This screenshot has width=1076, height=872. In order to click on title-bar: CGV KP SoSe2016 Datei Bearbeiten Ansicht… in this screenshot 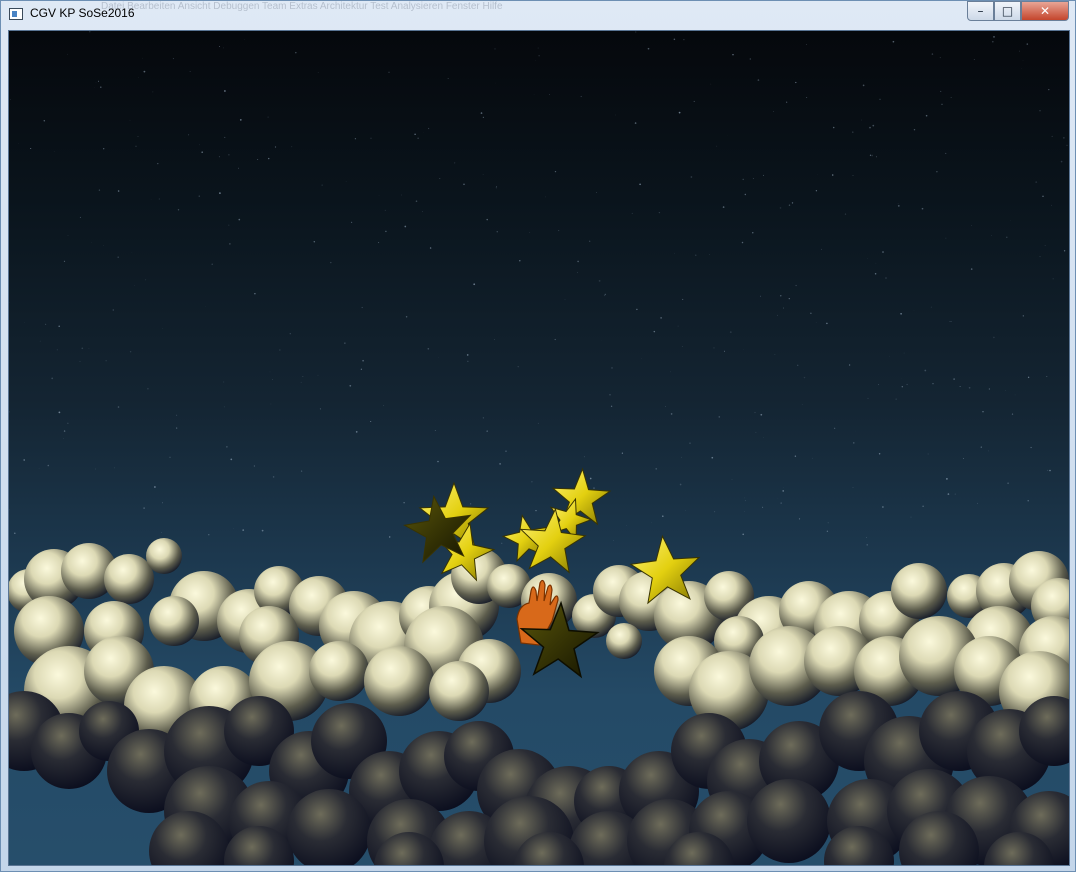, I will do `click(538, 15)`.